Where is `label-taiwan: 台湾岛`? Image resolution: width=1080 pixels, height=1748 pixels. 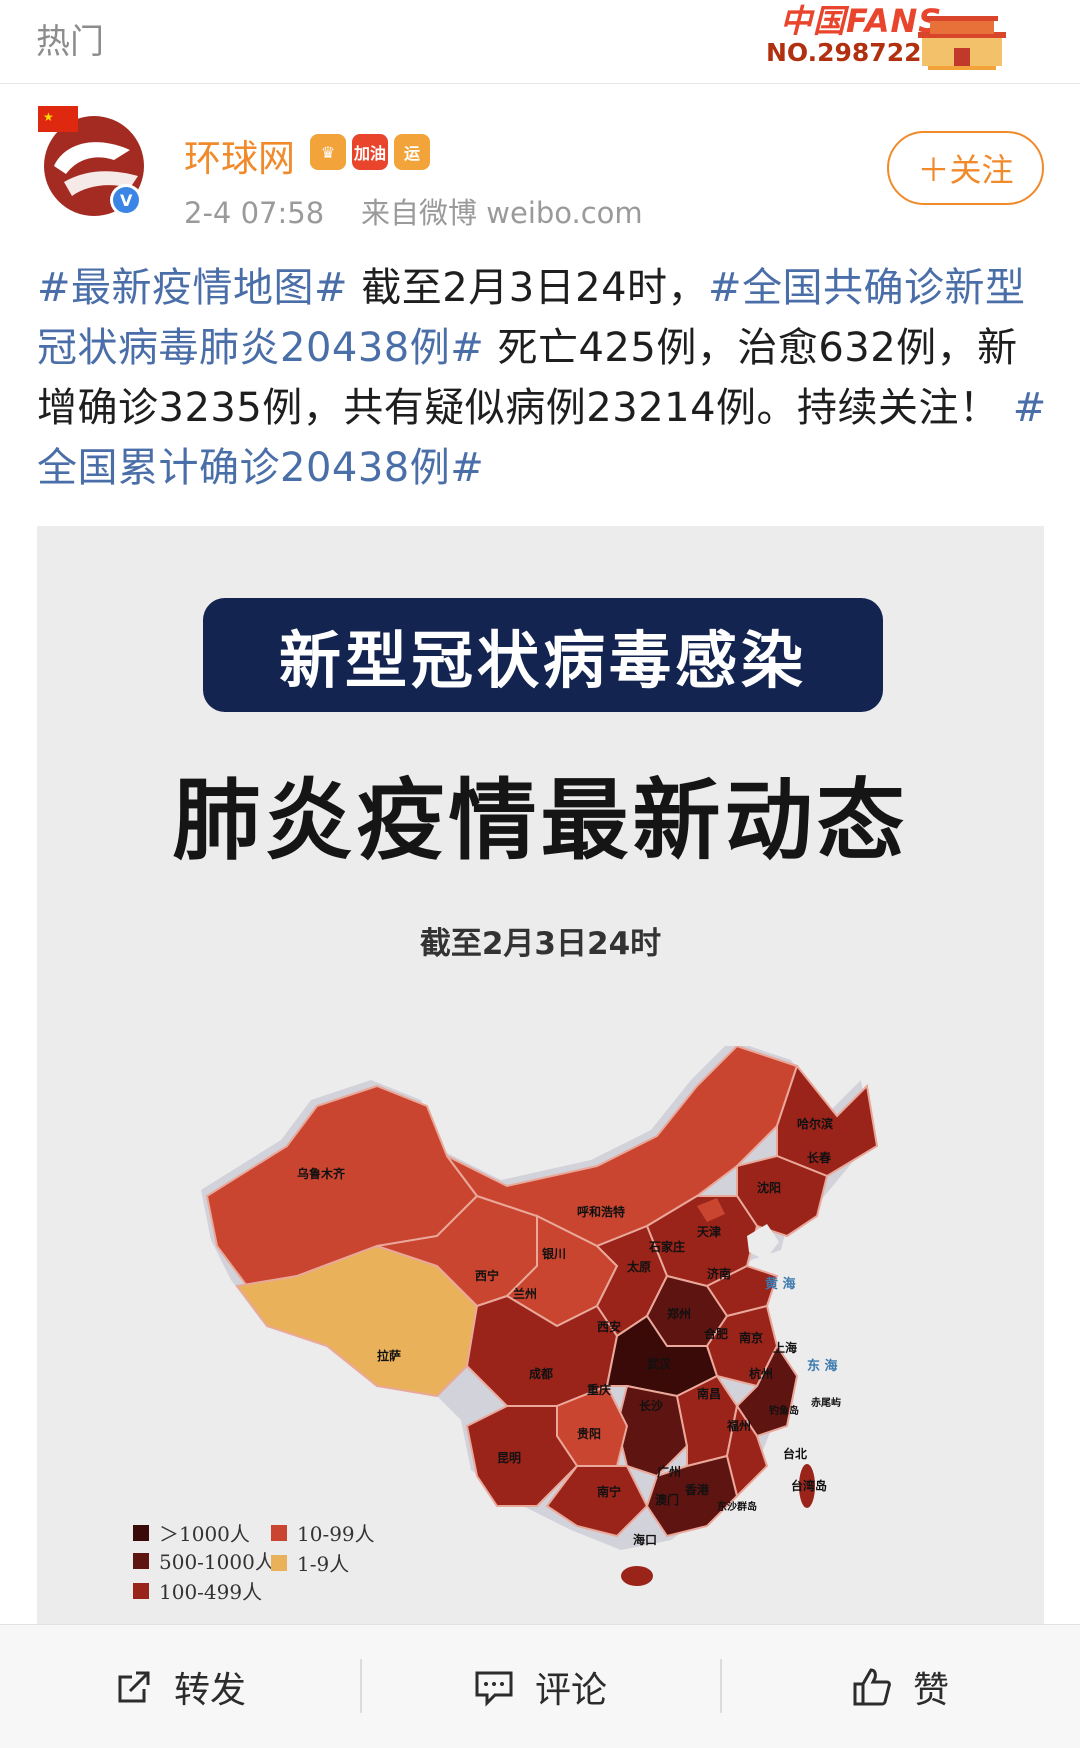
label-taiwan: 台湾岛 is located at coordinates (809, 1485).